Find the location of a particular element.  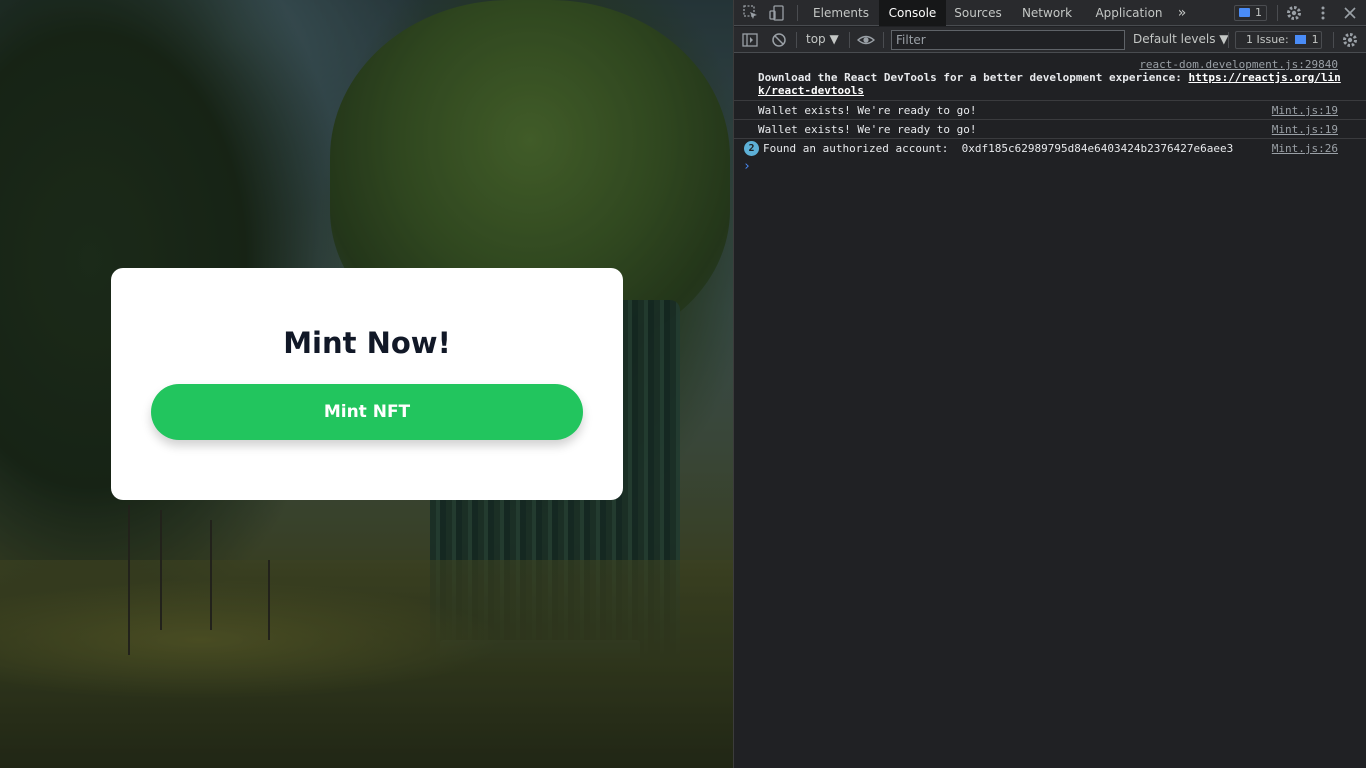

message-icon is located at coordinates (1244, 12).